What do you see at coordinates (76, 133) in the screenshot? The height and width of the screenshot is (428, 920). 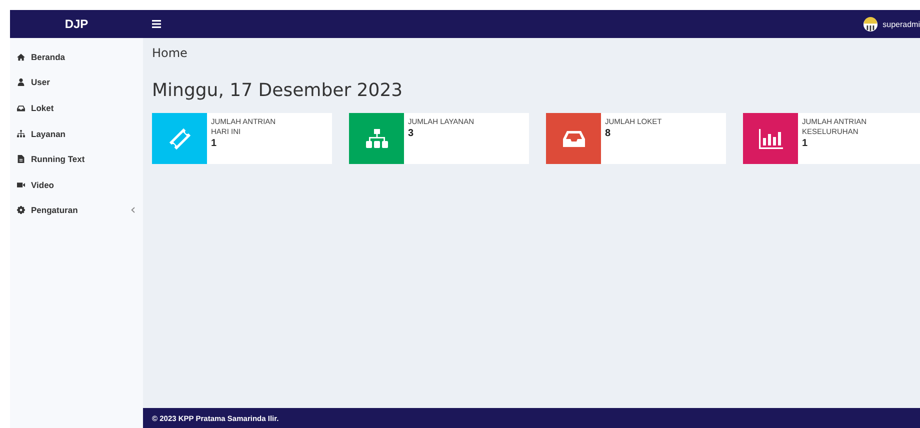 I see `sidebar-item: Layanan` at bounding box center [76, 133].